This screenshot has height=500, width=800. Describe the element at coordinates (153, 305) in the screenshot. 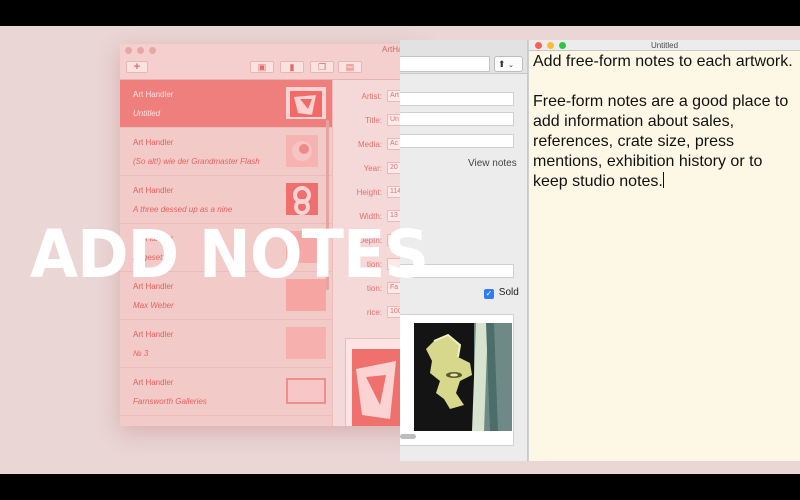

I see `list-item-title: Max Weber` at that location.